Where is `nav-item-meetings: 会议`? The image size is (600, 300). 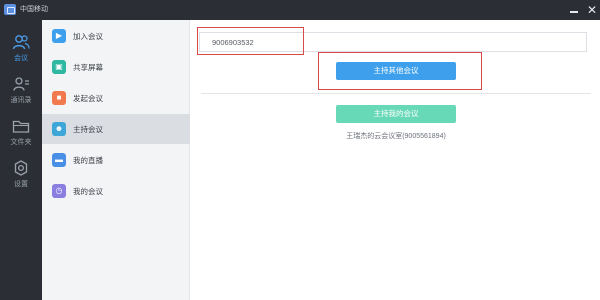 nav-item-meetings: 会议 is located at coordinates (21, 48).